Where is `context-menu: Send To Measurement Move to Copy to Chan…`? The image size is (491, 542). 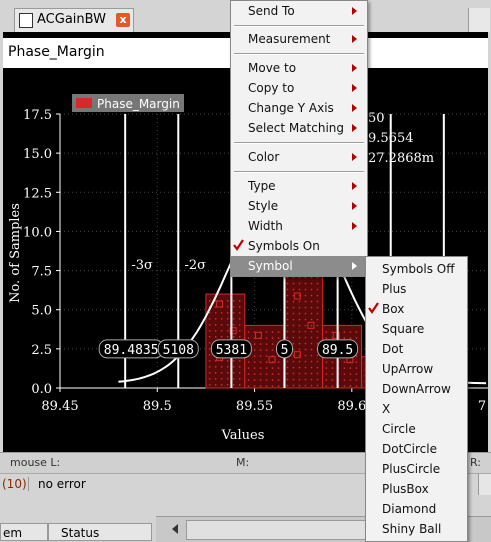
context-menu: Send To Measurement Move to Copy to Chan… is located at coordinates (299, 138).